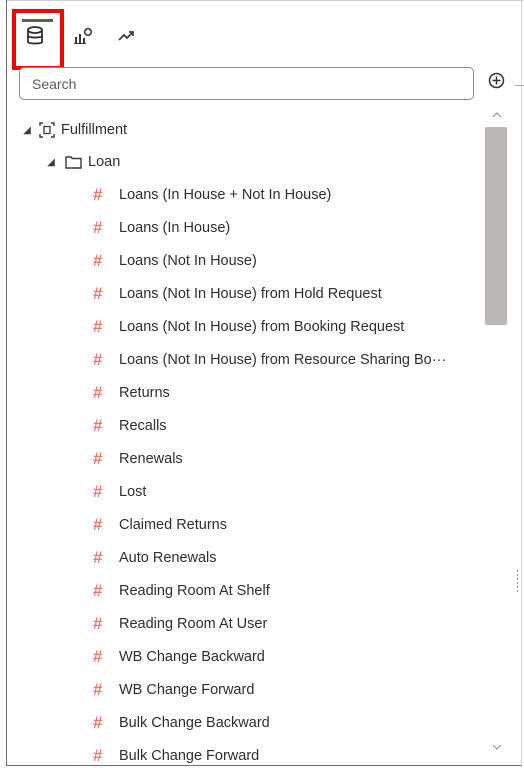 Image resolution: width=524 pixels, height=771 pixels. Describe the element at coordinates (175, 228) in the screenshot. I see `measure-label: Loans (In House)` at that location.